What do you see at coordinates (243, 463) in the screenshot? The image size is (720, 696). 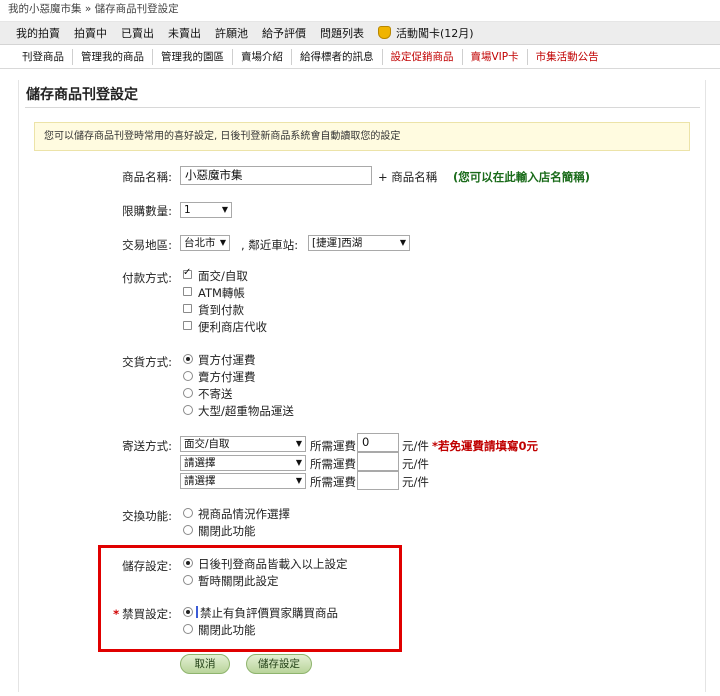 I see `shipping-method-select-2: 請選擇 ▼` at bounding box center [243, 463].